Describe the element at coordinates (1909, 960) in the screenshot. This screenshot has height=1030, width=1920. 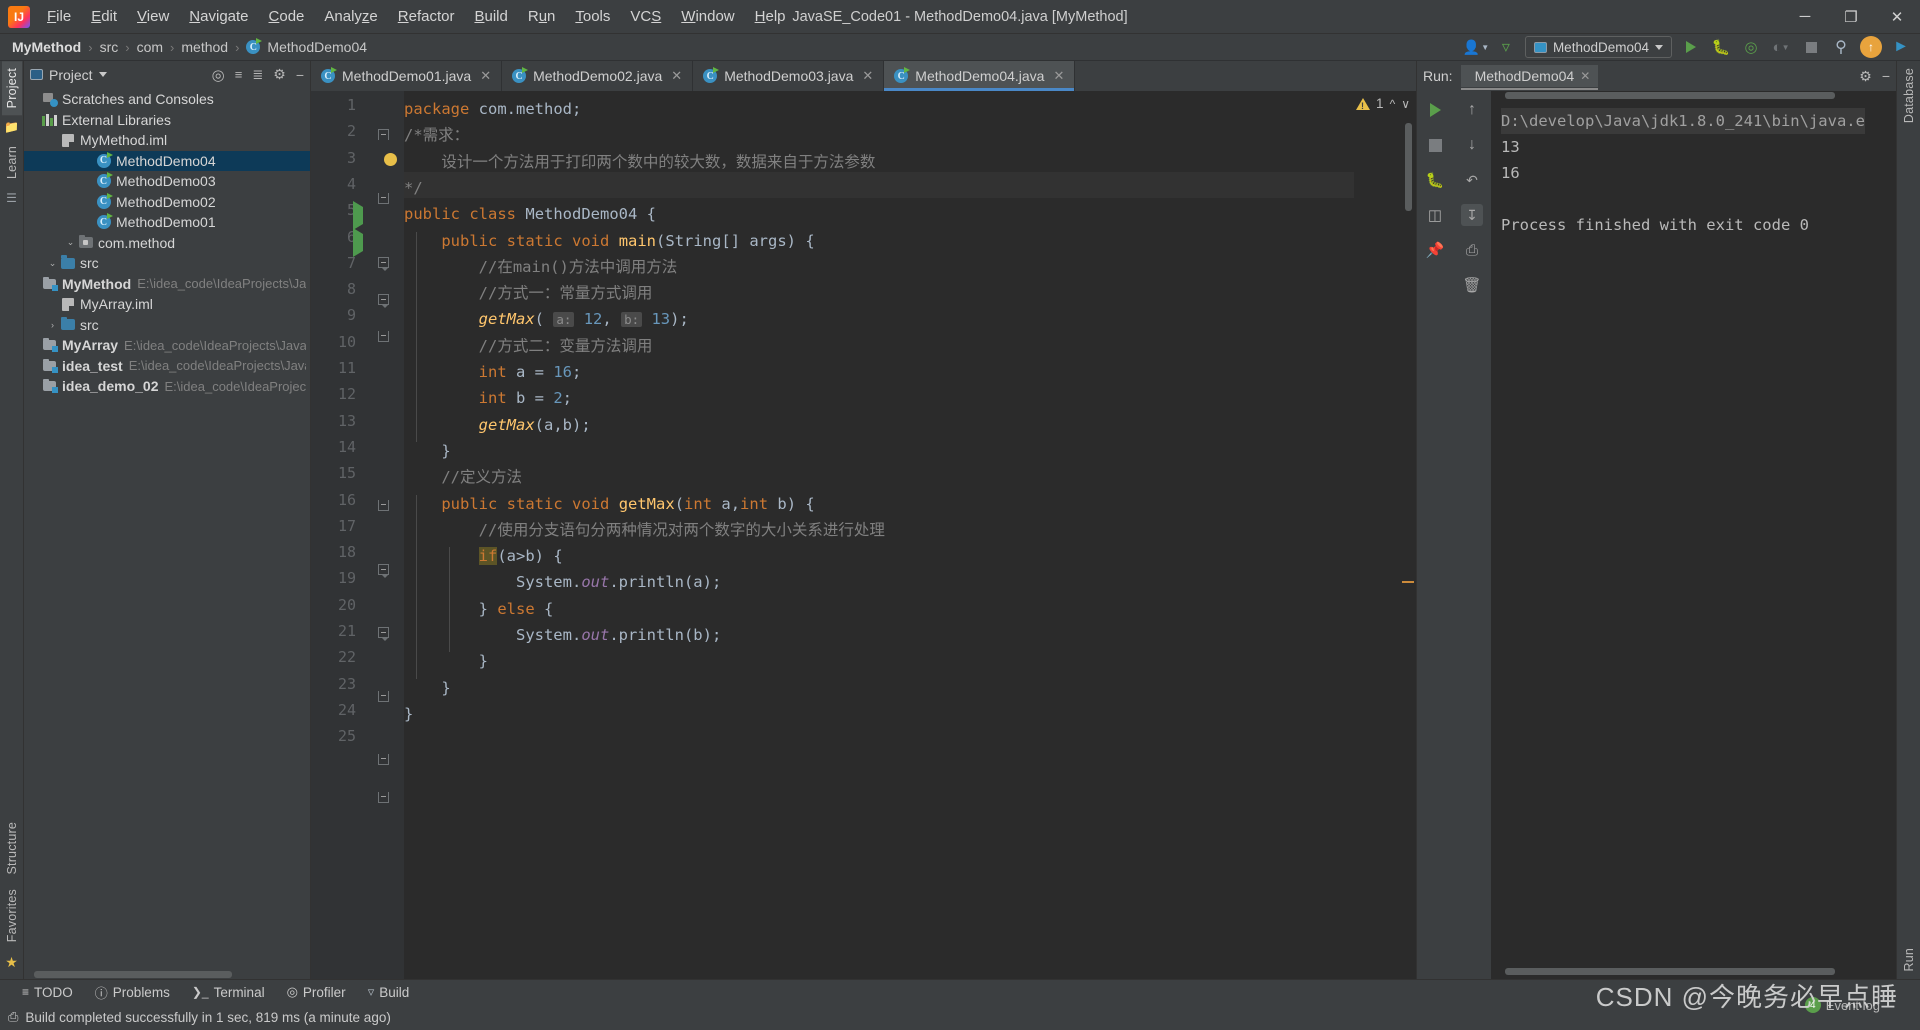
I see `sidebar-tab-run: Run` at that location.